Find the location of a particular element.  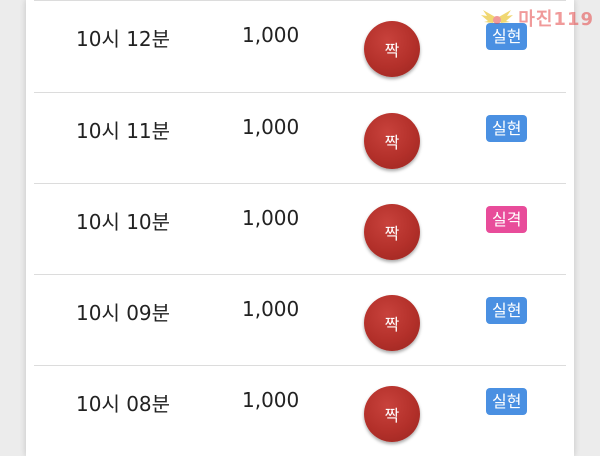

round-time: 10시 09분 is located at coordinates (123, 313).